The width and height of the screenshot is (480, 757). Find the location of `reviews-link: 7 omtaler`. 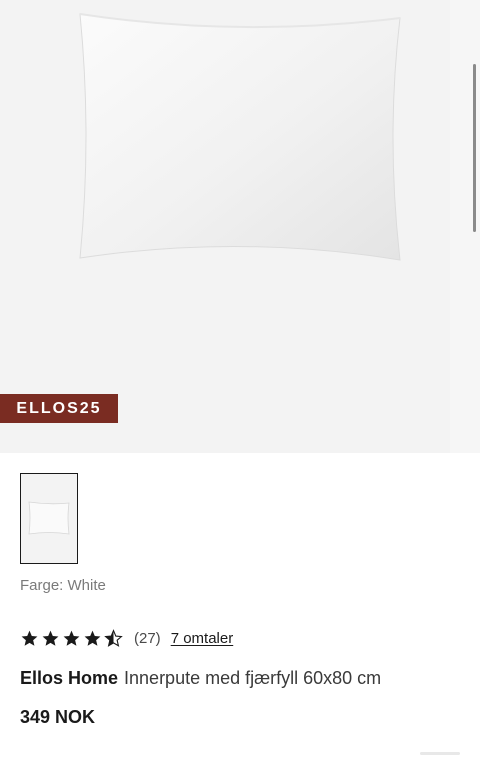

reviews-link: 7 omtaler is located at coordinates (202, 638).